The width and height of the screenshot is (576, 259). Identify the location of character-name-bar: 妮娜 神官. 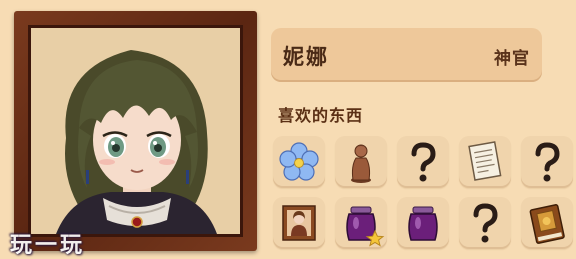
(406, 55).